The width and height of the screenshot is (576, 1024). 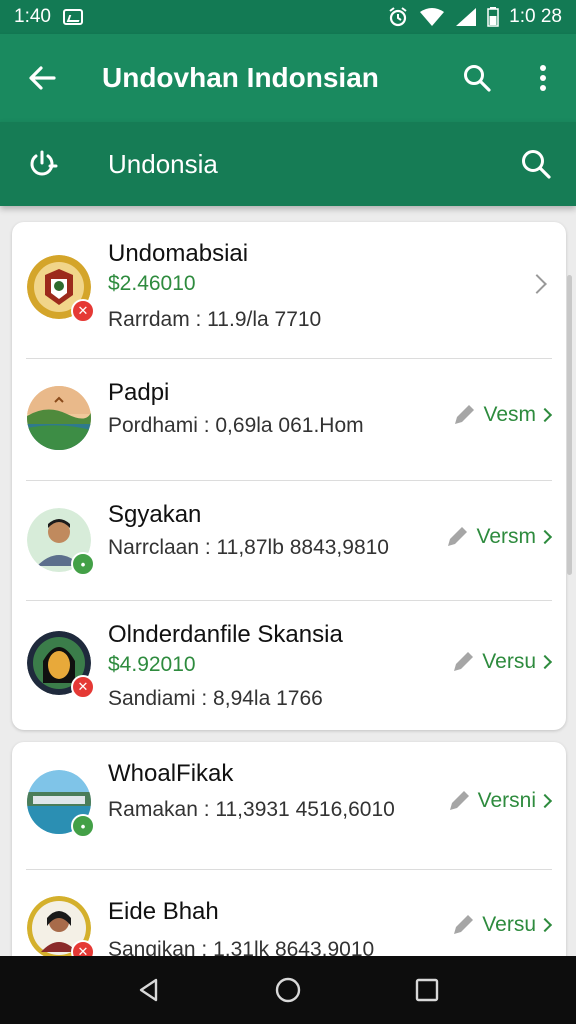 I want to click on system-nav-bar, so click(x=288, y=990).